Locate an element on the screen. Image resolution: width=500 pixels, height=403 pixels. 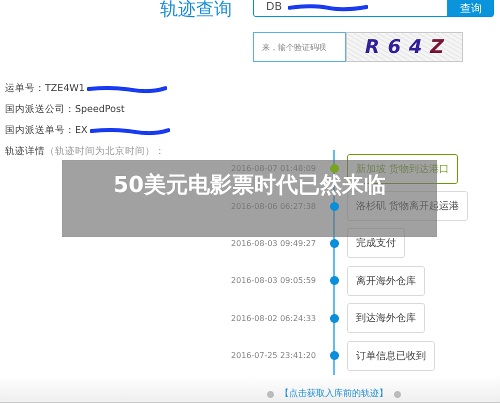
details-label: 轨迹详情 is located at coordinates (25, 151).